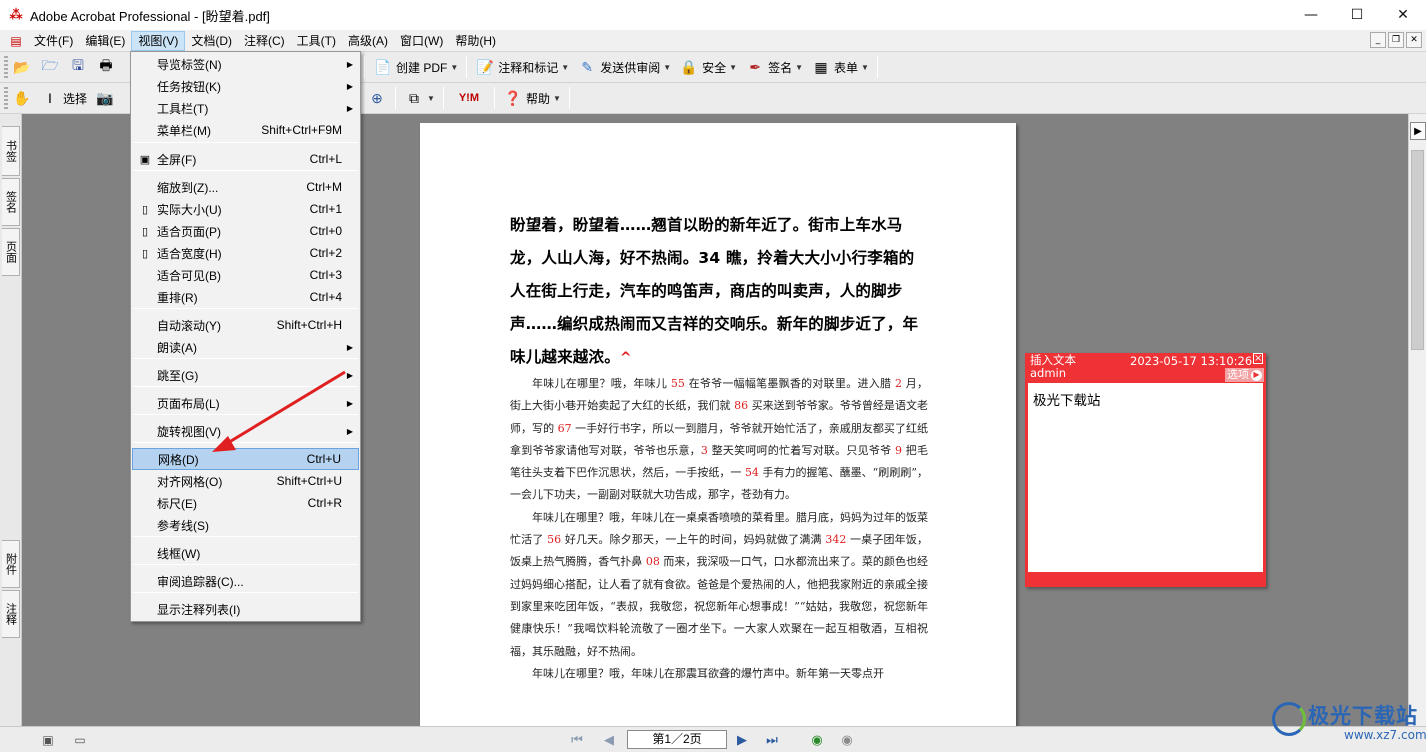  What do you see at coordinates (11, 151) in the screenshot?
I see `tab-bookmarks: 书签` at bounding box center [11, 151].